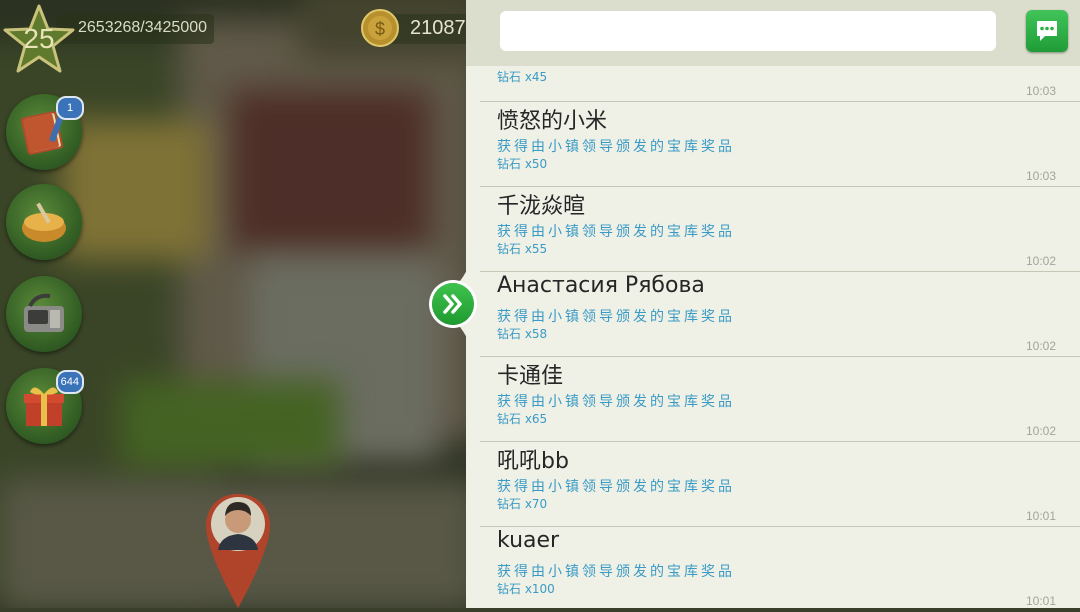  Describe the element at coordinates (45, 132) in the screenshot. I see `book-button: 1` at that location.